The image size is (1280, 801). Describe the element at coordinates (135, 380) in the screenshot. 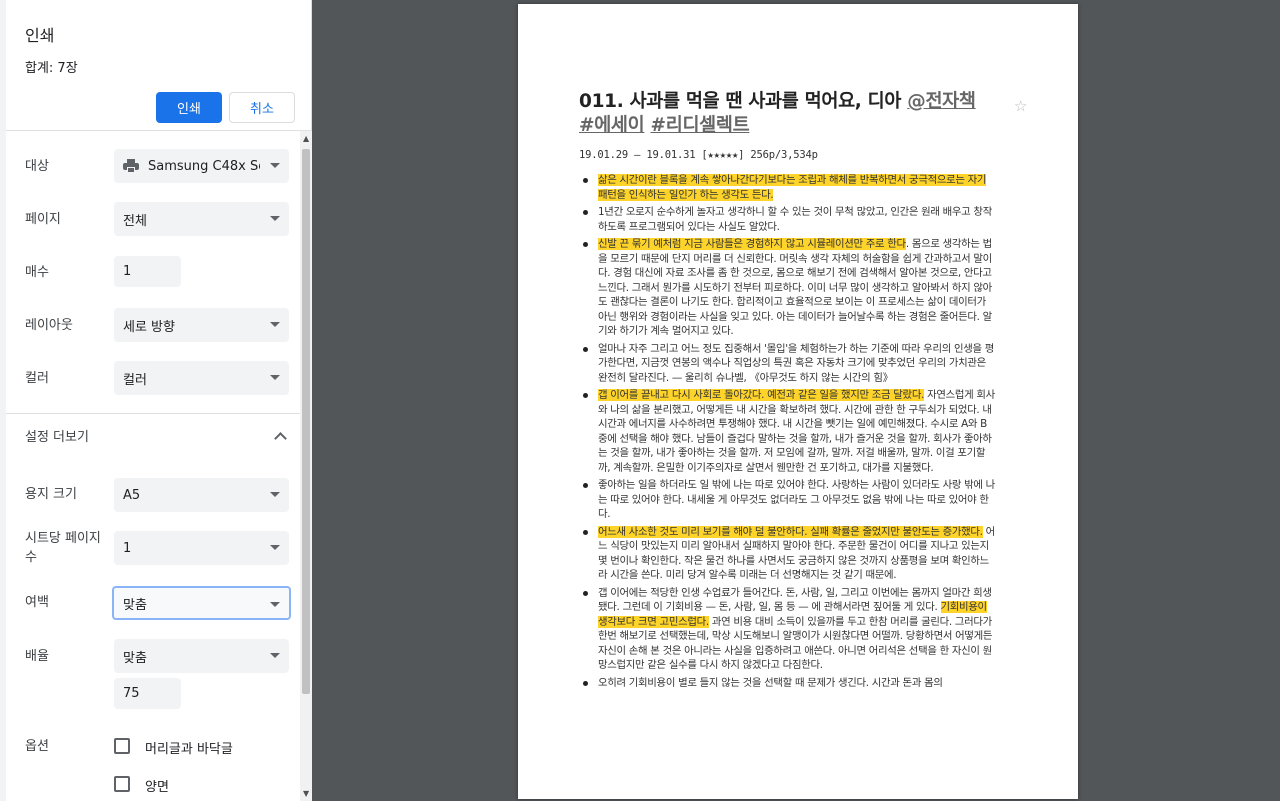

I see `color-value: 컬러` at that location.